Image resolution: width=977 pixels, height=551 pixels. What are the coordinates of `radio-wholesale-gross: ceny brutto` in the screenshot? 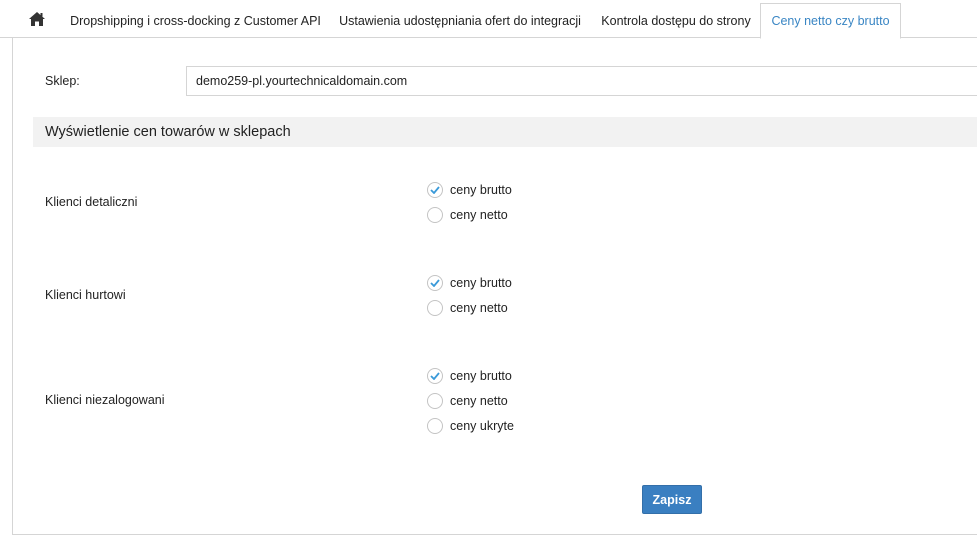 It's located at (469, 283).